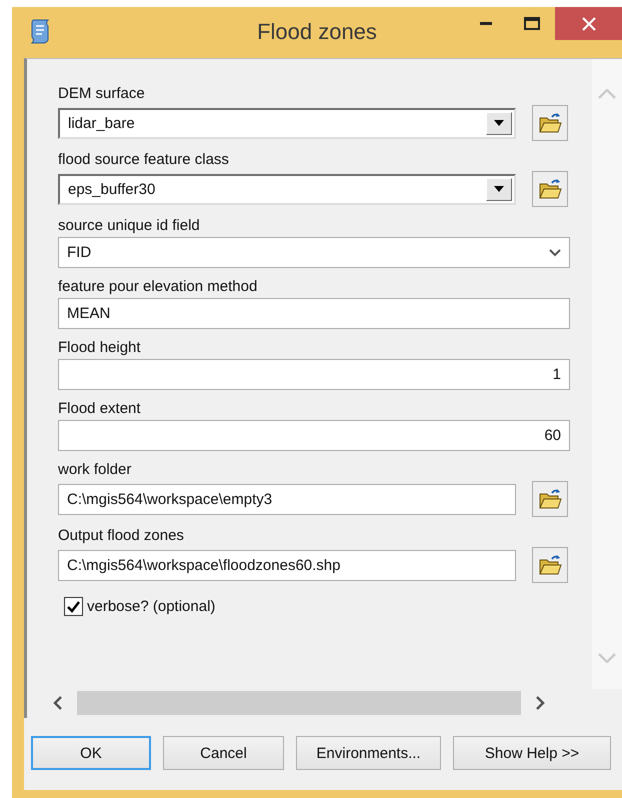  I want to click on dropdown-field: lidar_bare, so click(287, 123).